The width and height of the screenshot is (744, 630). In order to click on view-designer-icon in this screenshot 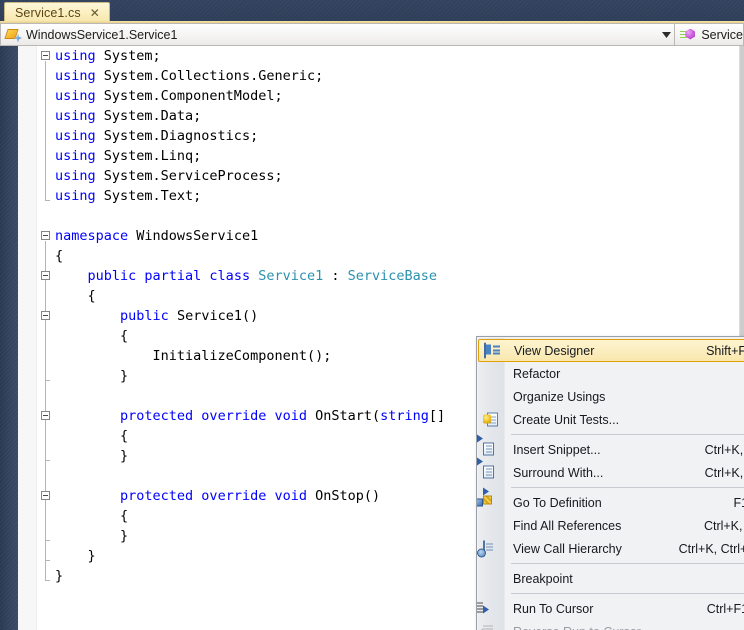, I will do `click(492, 350)`.